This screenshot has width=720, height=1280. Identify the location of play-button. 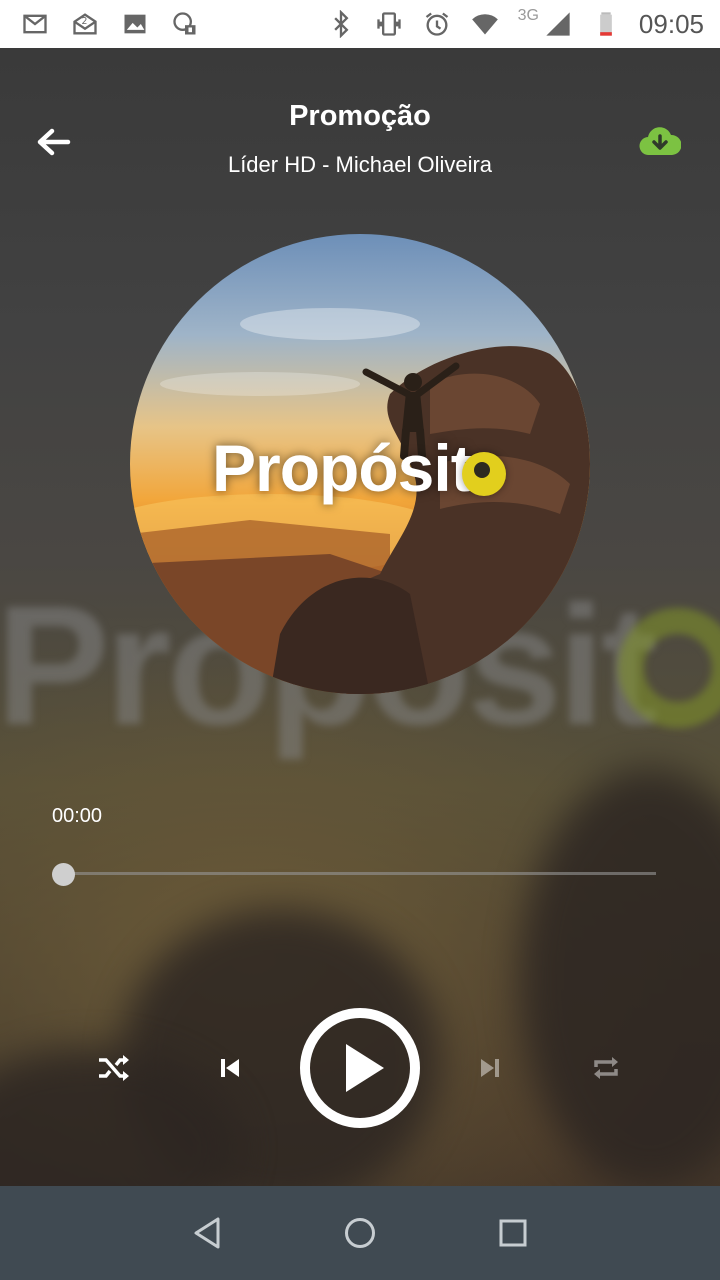
(360, 1068).